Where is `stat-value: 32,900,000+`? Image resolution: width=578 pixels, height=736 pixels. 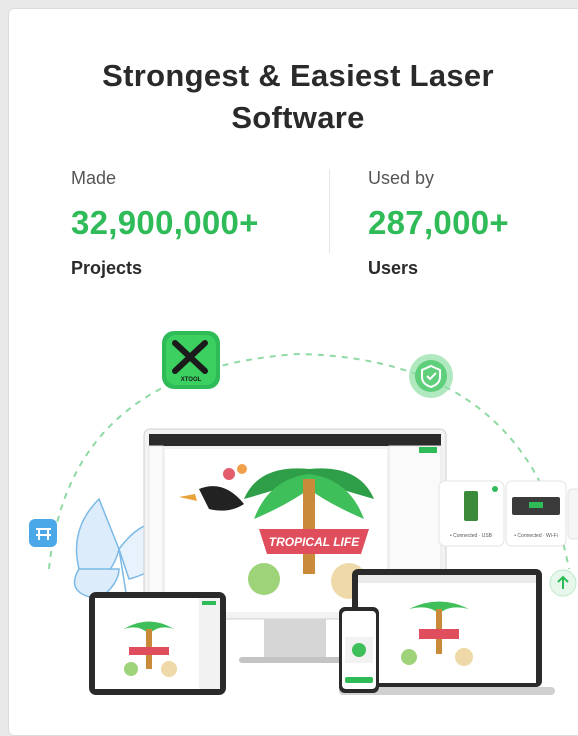 stat-value: 32,900,000+ is located at coordinates (165, 222).